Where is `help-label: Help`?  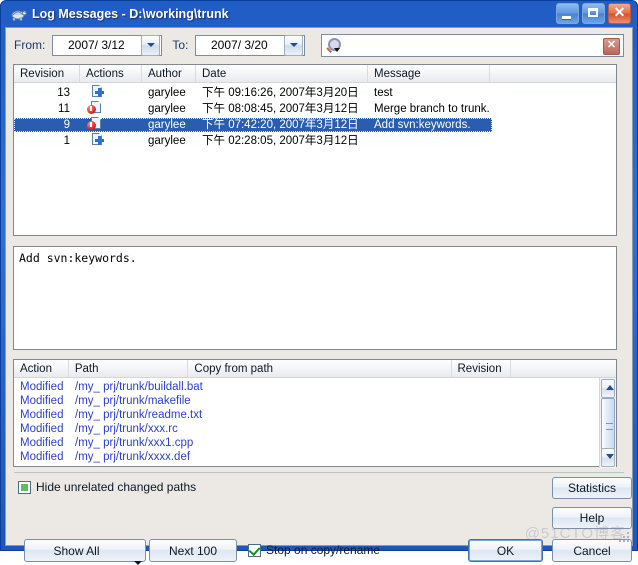
help-label: Help is located at coordinates (592, 518).